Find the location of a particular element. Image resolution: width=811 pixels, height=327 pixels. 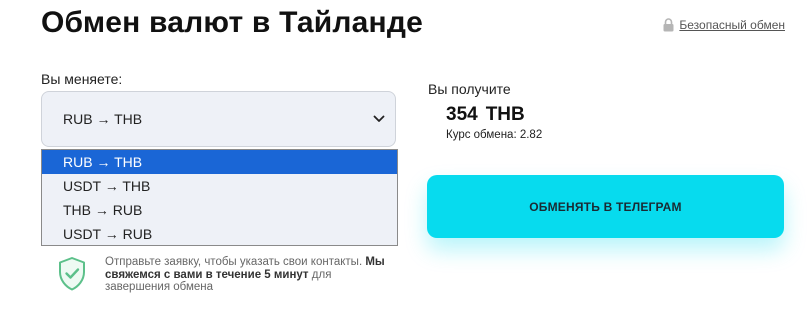

currency-pair-selected: RUB → THB is located at coordinates (103, 119).